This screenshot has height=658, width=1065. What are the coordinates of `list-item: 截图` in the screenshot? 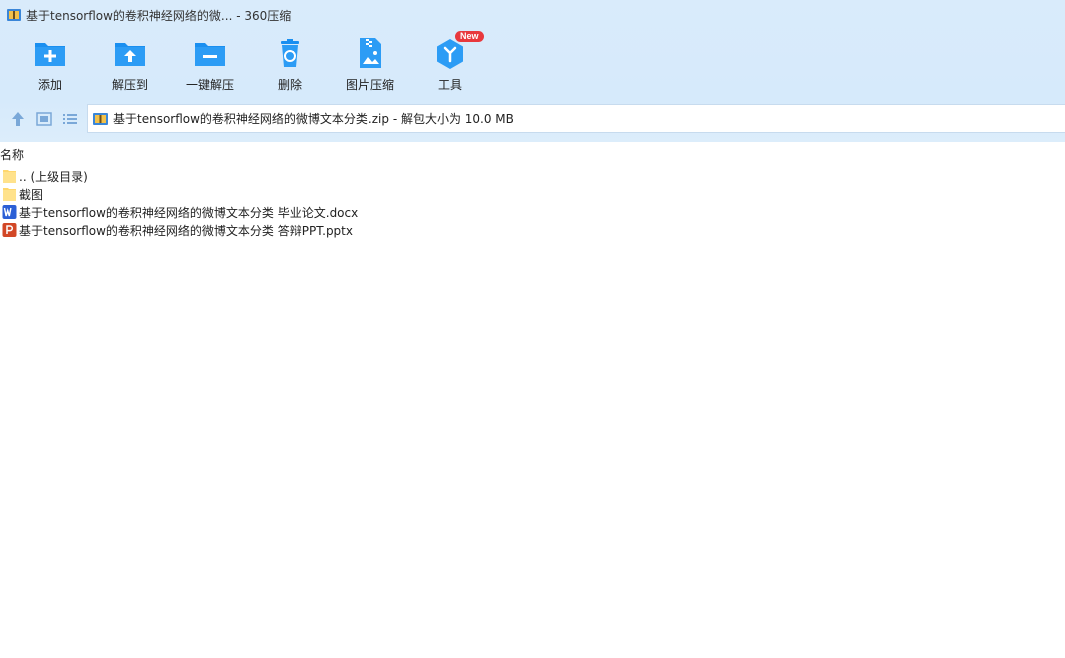 It's located at (532, 194).